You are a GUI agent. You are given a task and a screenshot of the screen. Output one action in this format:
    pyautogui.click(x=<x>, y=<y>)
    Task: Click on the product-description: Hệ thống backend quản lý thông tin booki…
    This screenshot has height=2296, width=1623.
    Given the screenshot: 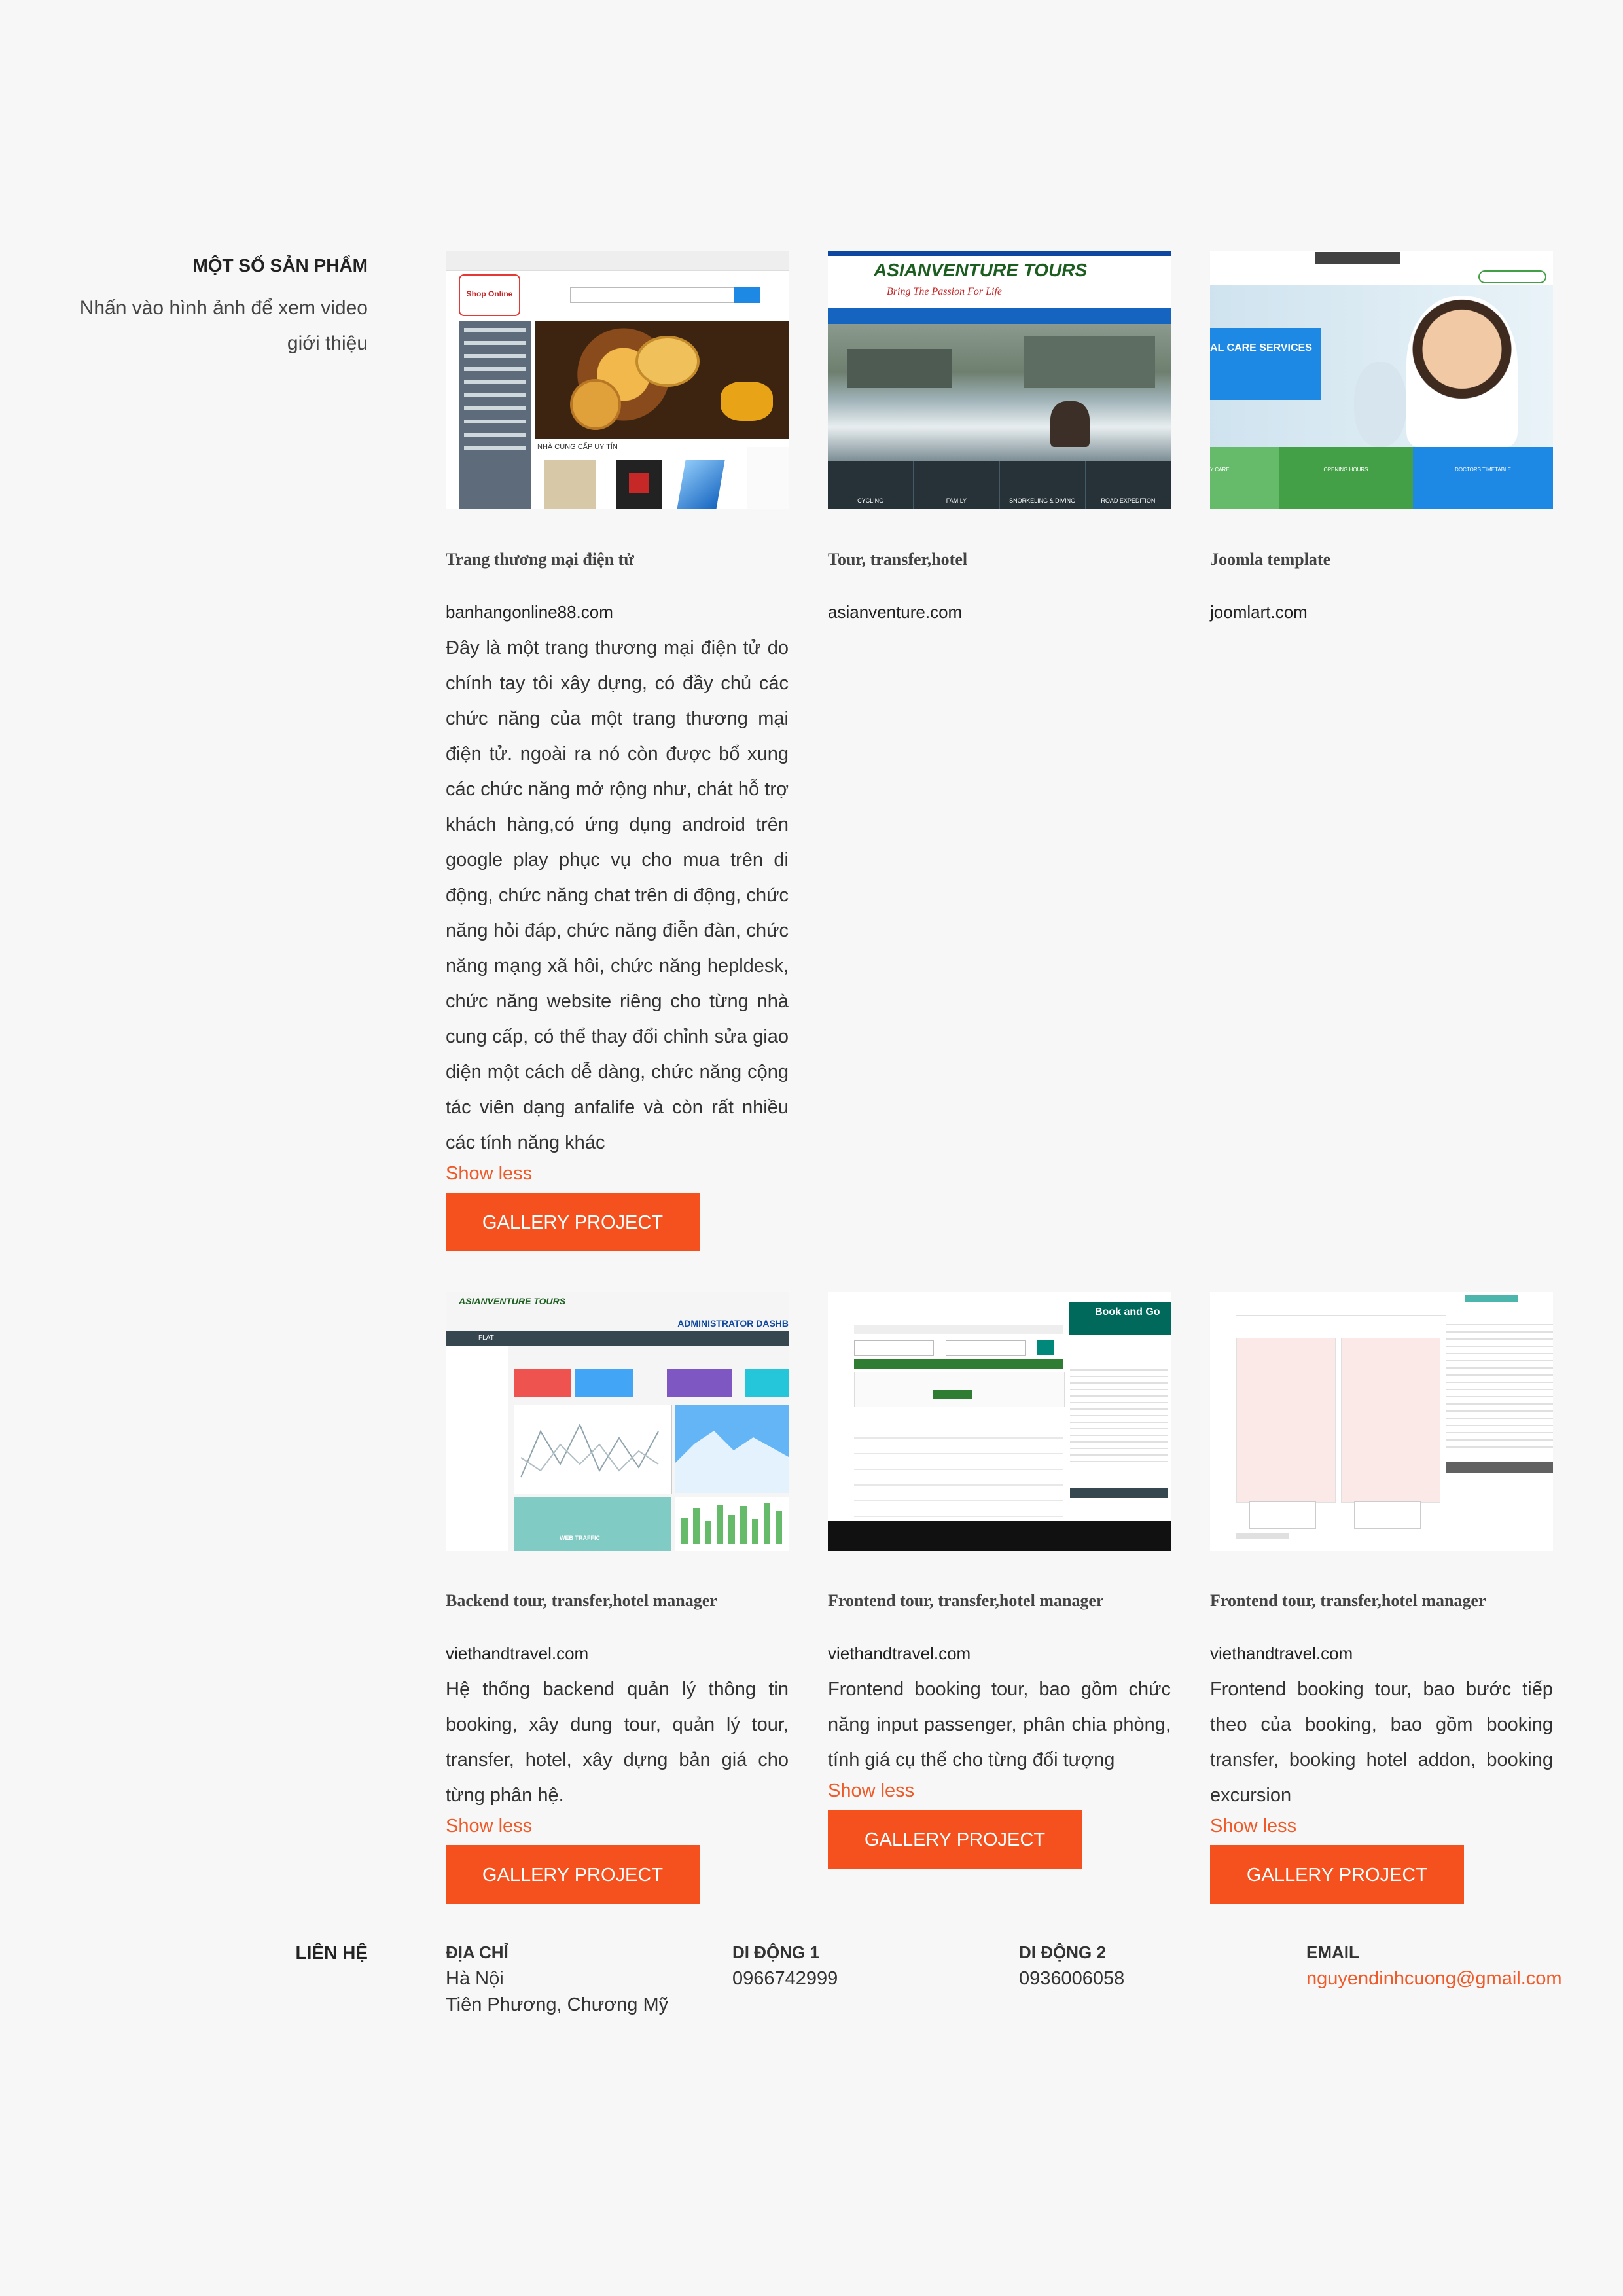 What is the action you would take?
    pyautogui.click(x=618, y=1742)
    